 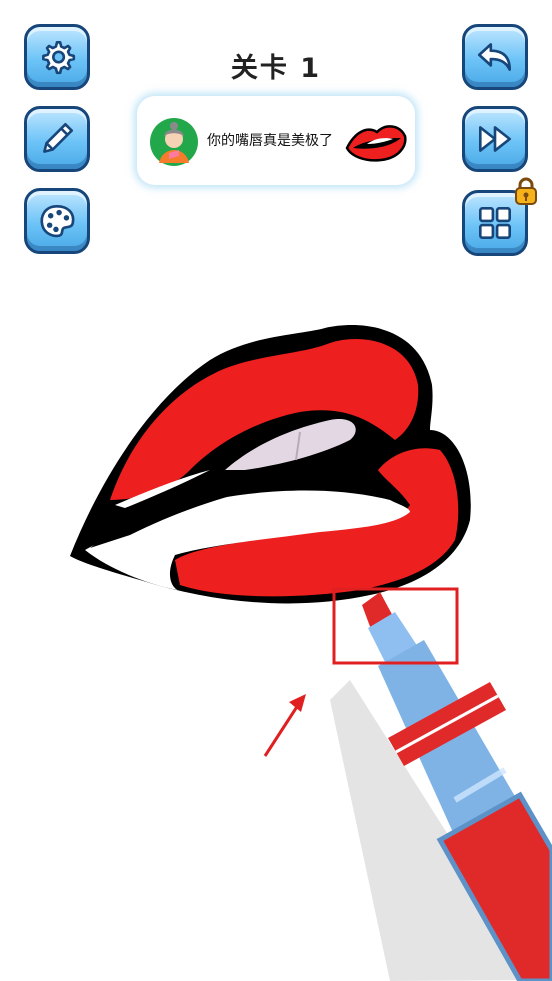 What do you see at coordinates (282, 729) in the screenshot?
I see `hint-arrow` at bounding box center [282, 729].